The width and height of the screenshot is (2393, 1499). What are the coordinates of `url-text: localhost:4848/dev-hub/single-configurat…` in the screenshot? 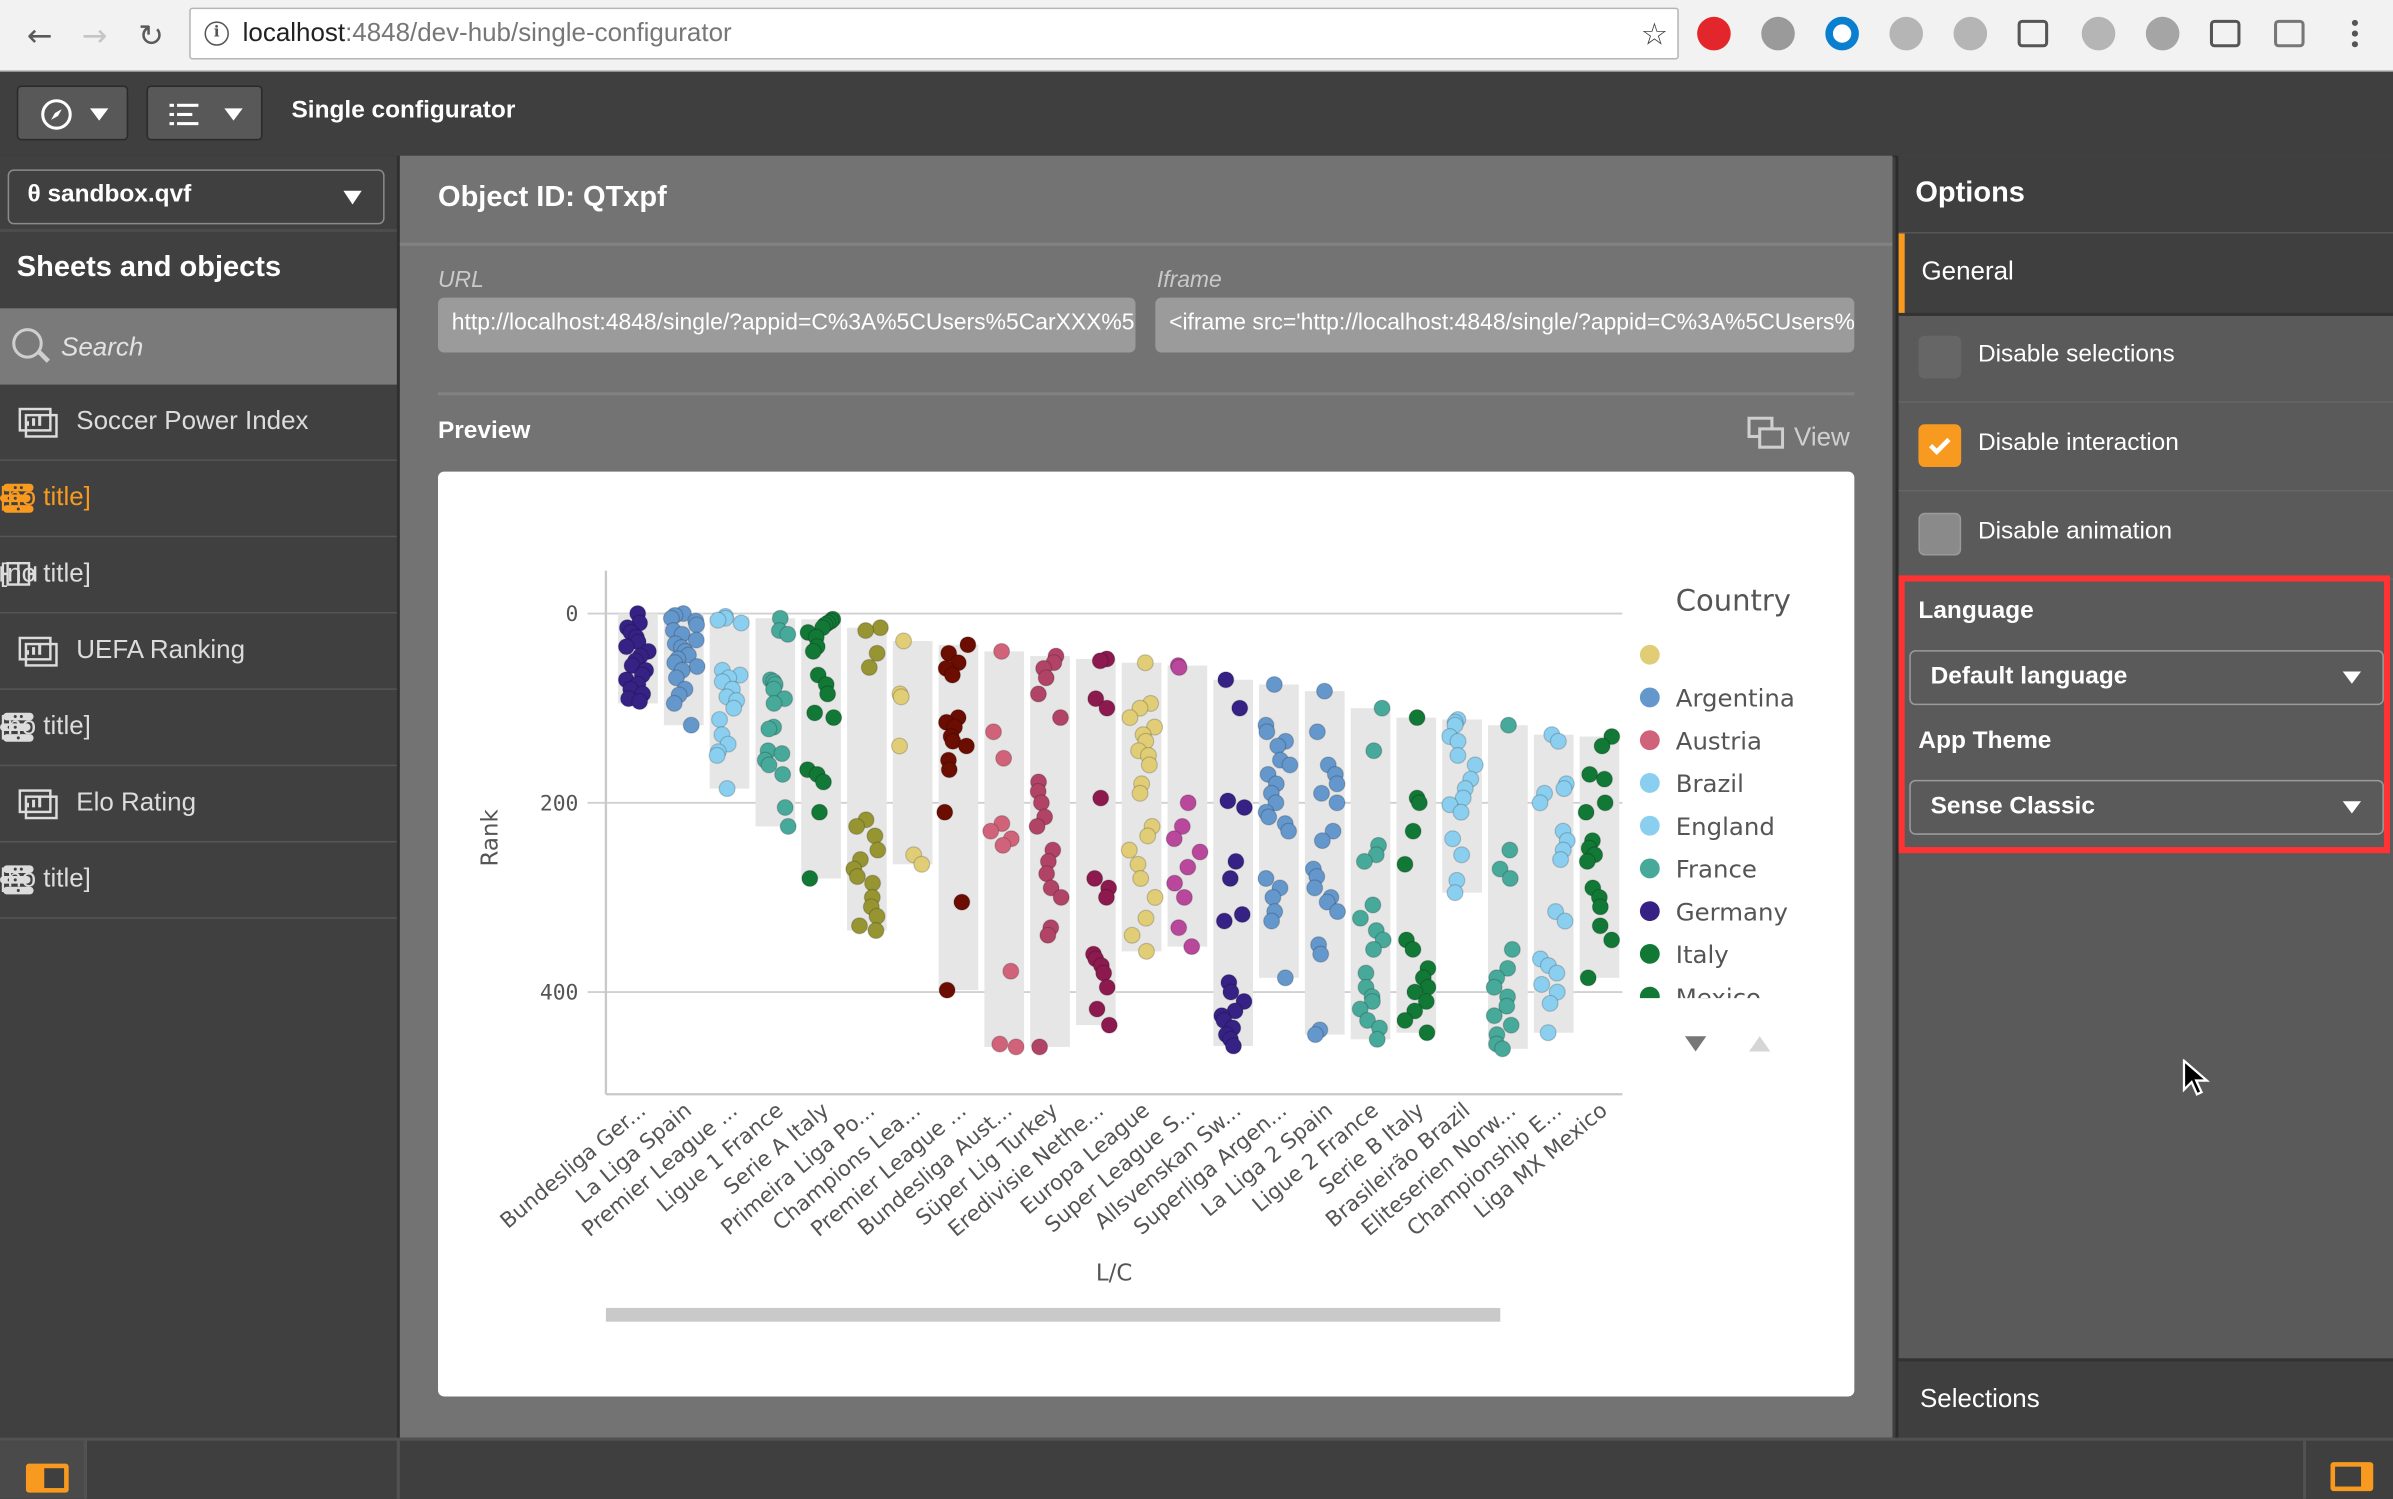 It's located at (487, 33).